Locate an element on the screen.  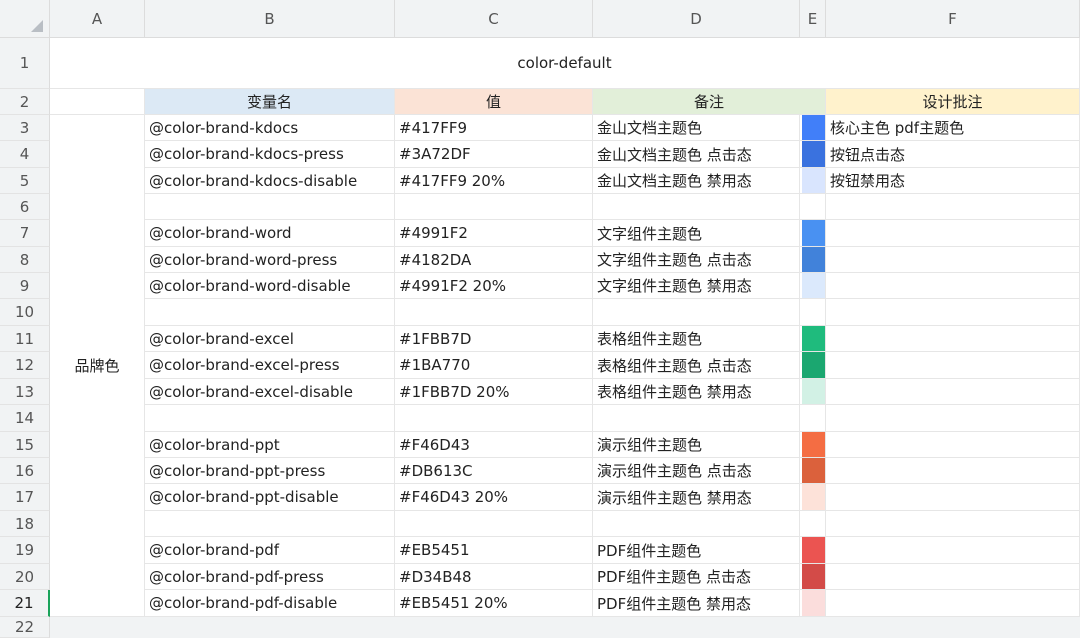
row-header-19: 19 is located at coordinates (25, 550).